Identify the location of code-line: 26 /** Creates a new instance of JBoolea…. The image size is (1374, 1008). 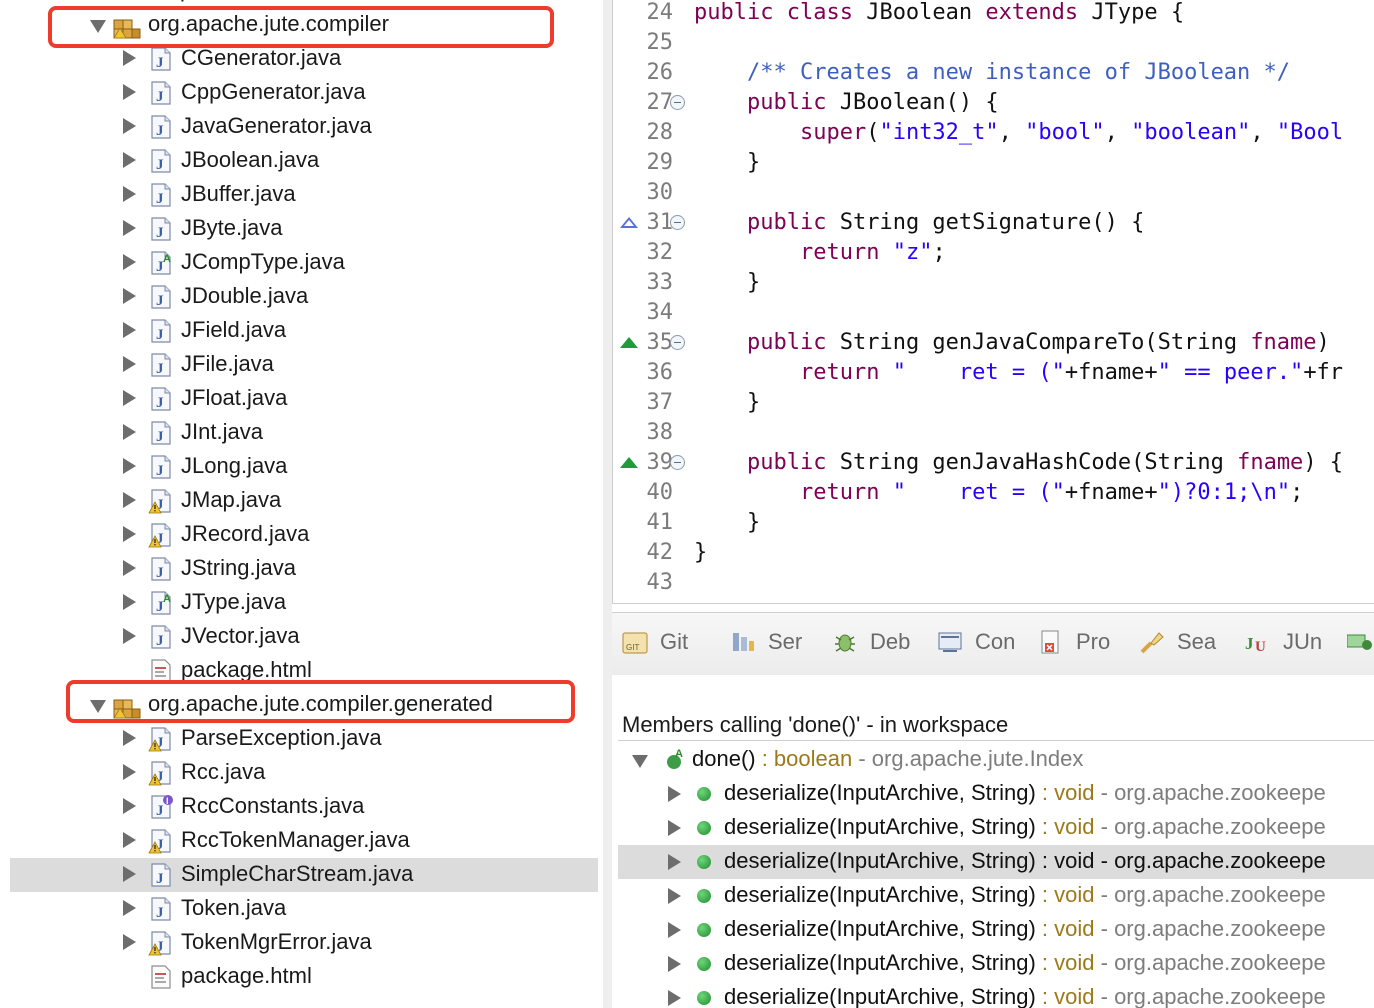
(993, 73).